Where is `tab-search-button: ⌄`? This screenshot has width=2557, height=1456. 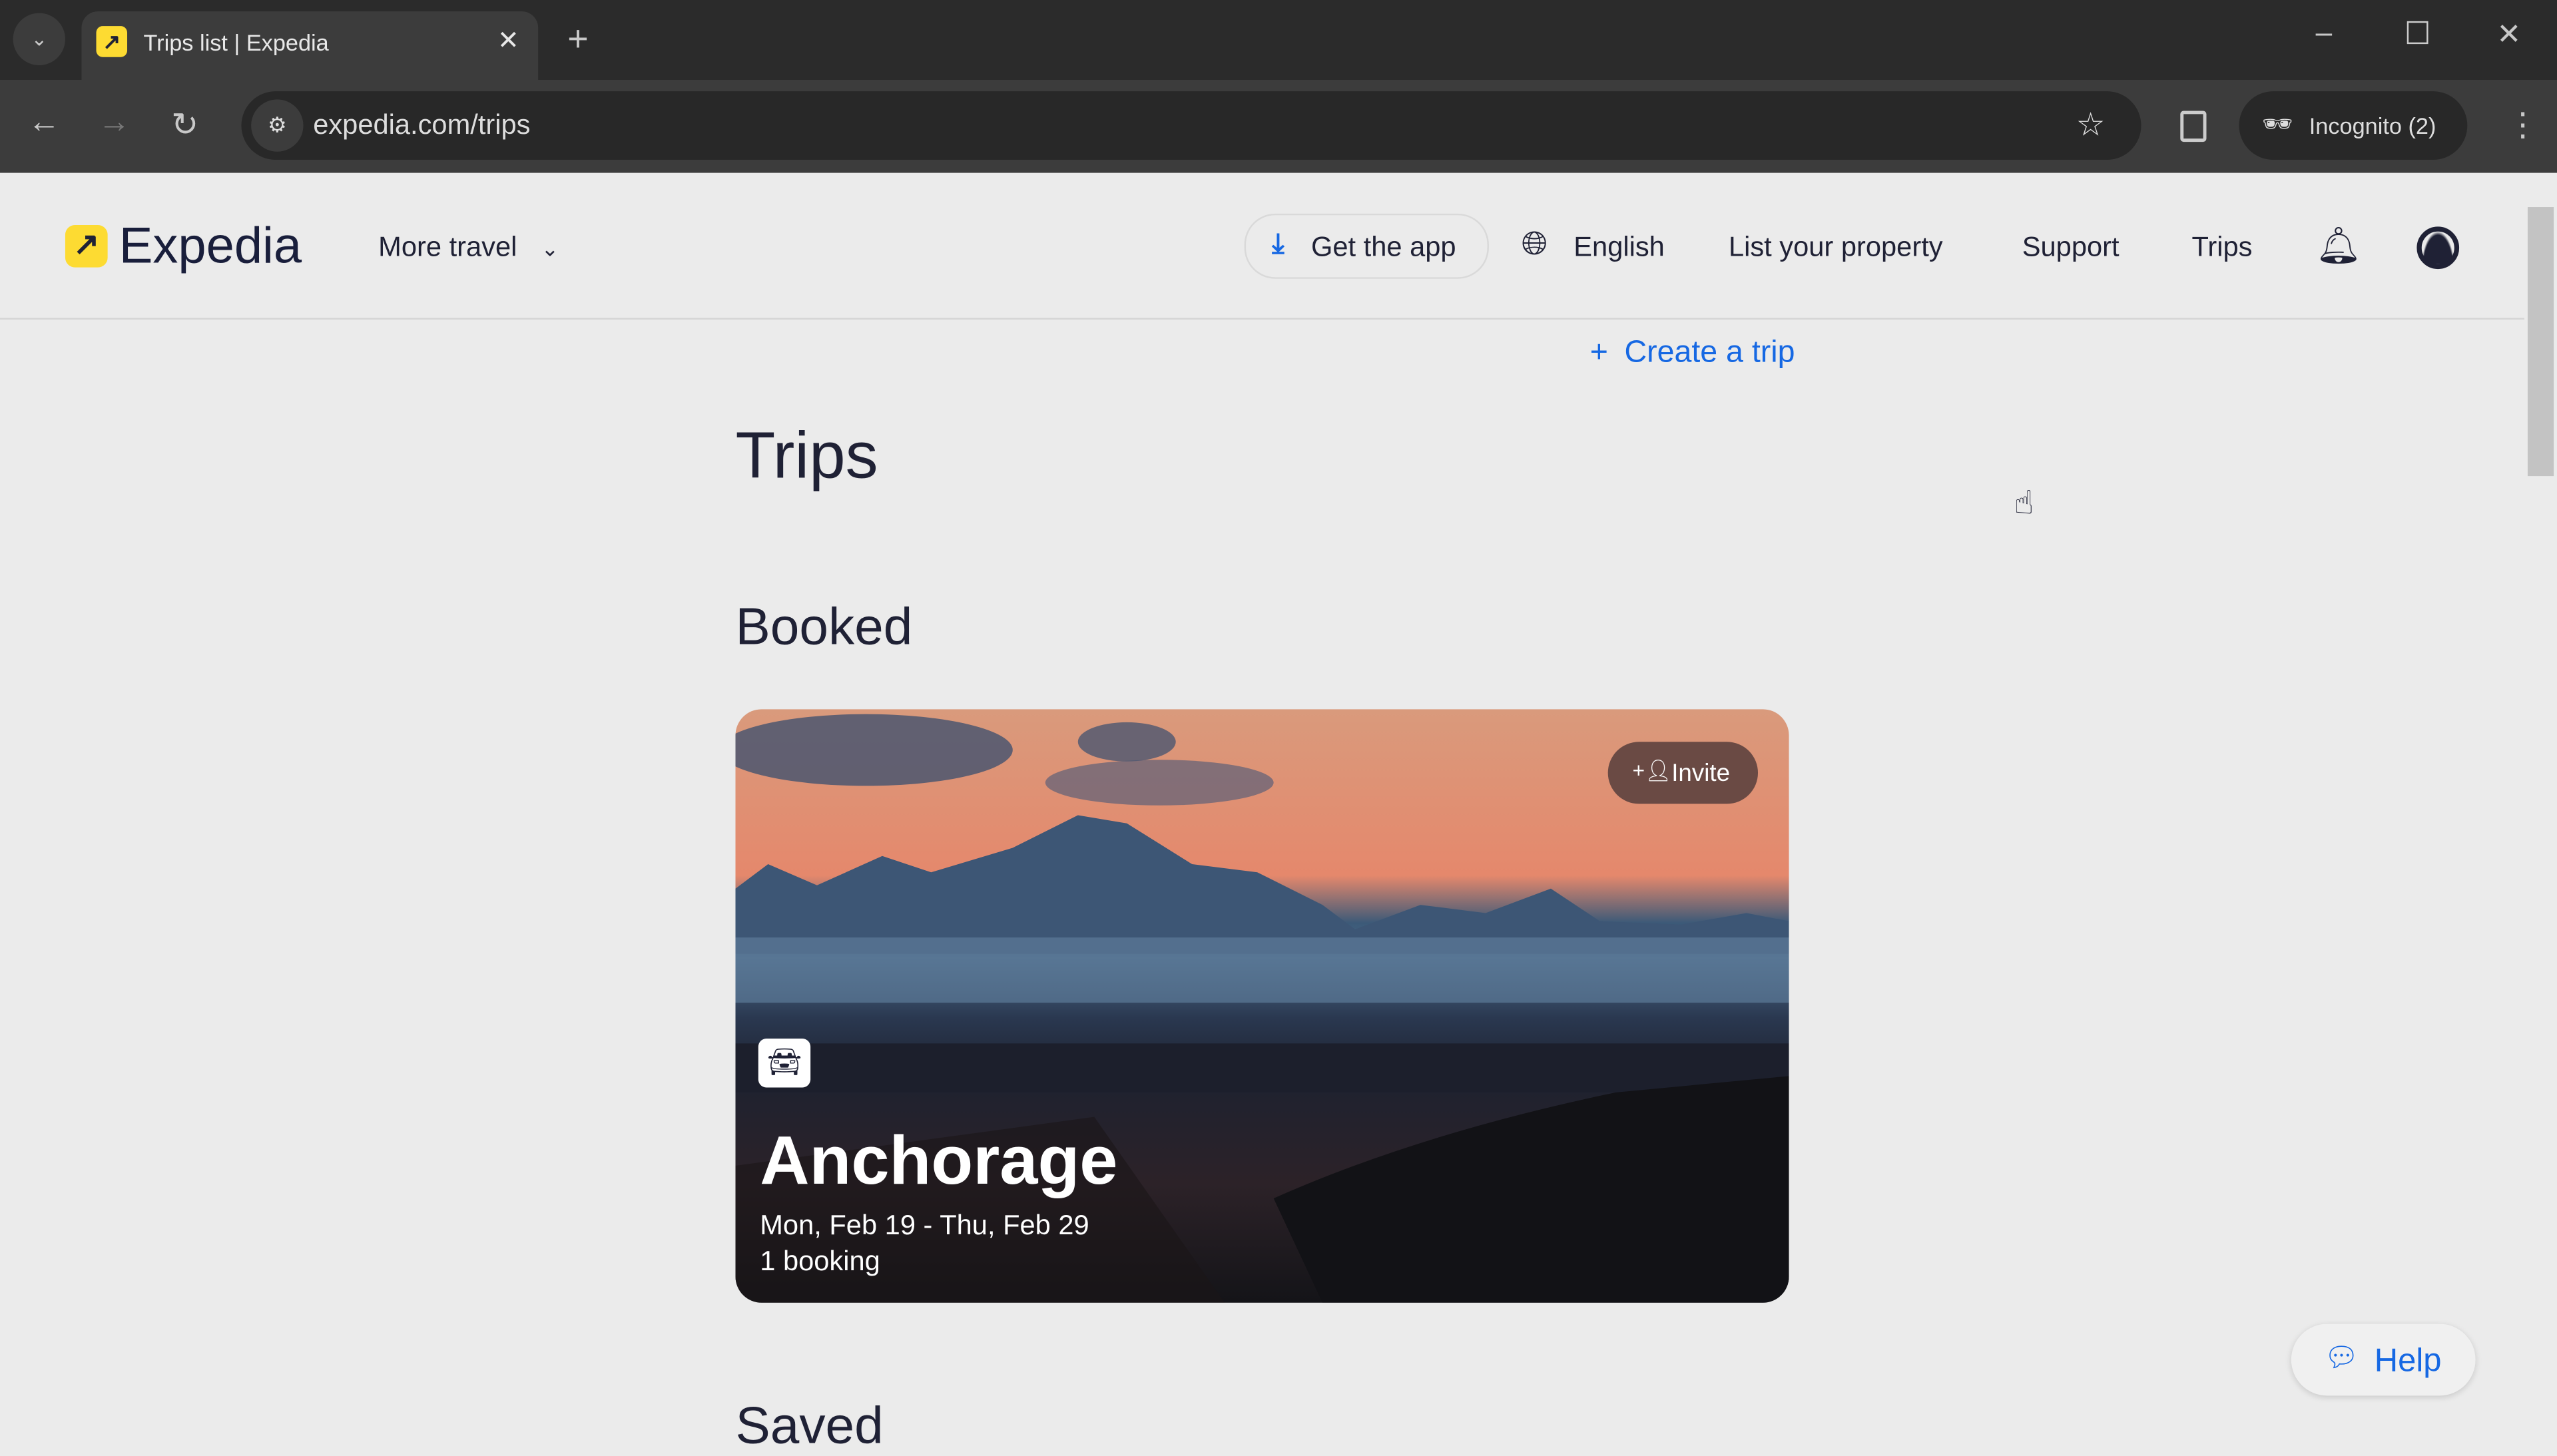 tab-search-button: ⌄ is located at coordinates (39, 39).